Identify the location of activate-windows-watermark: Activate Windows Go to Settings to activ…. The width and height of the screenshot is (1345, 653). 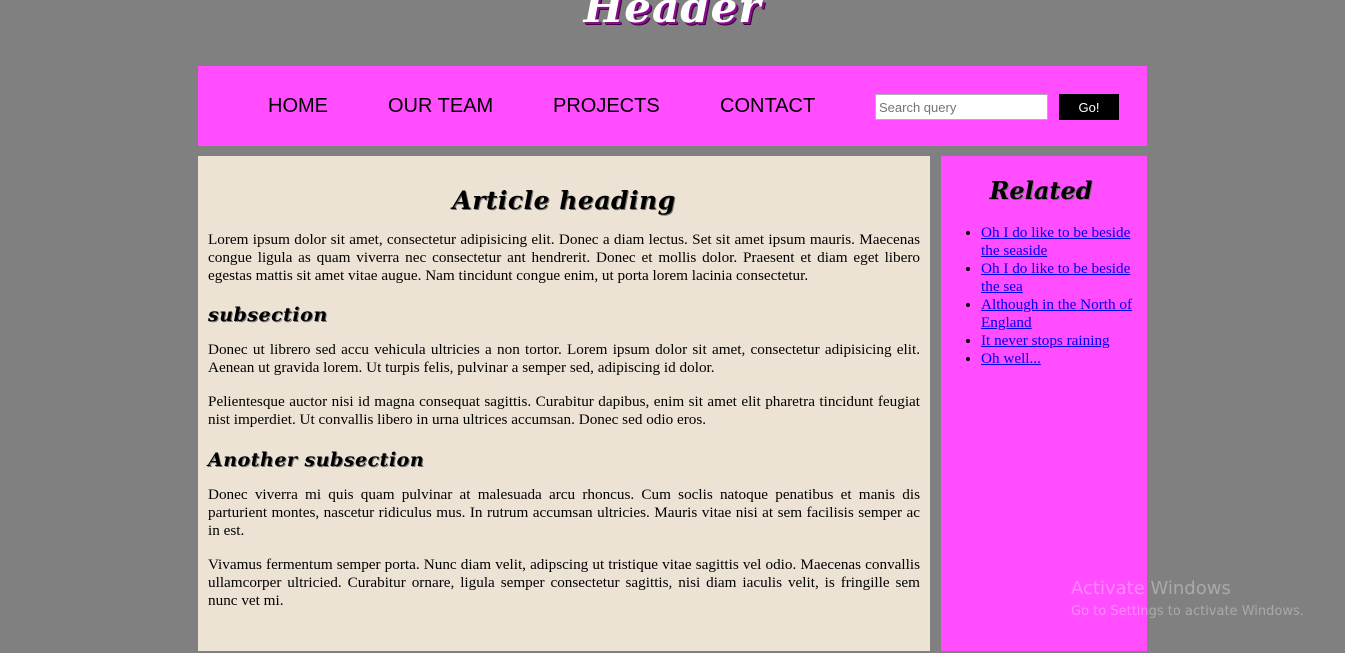
(1187, 599).